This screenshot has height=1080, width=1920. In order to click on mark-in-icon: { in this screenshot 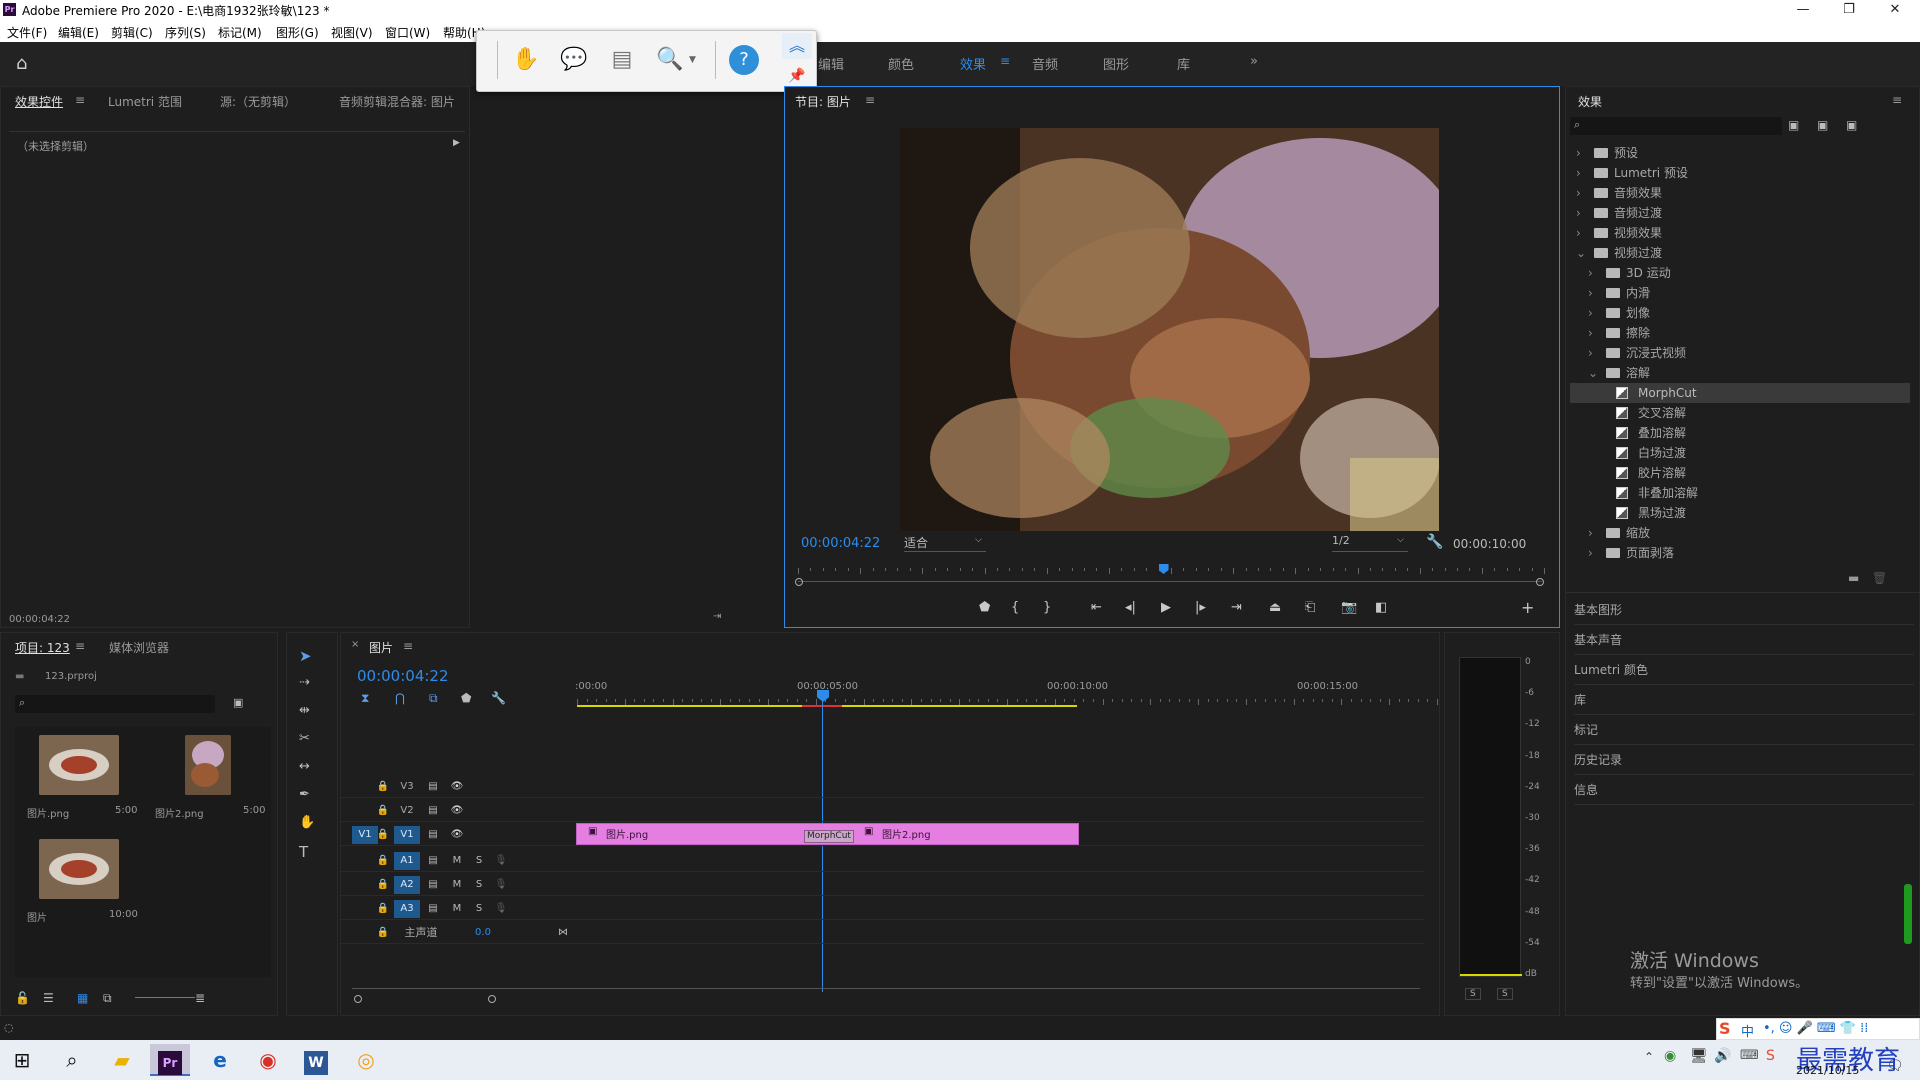, I will do `click(1015, 607)`.